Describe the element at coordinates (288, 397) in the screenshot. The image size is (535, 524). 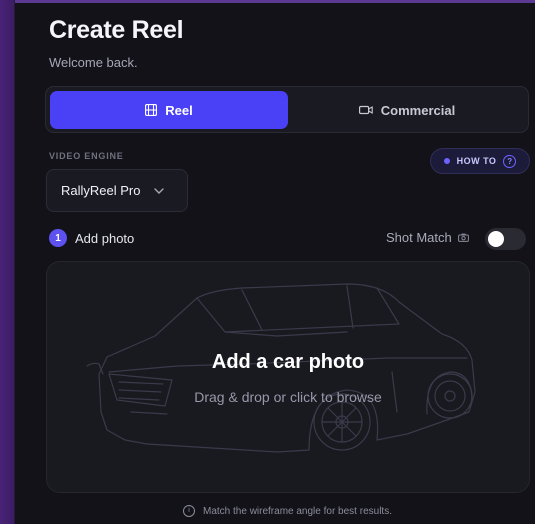
I see `dropzone-subtitle: Drag & drop or click to browse` at that location.